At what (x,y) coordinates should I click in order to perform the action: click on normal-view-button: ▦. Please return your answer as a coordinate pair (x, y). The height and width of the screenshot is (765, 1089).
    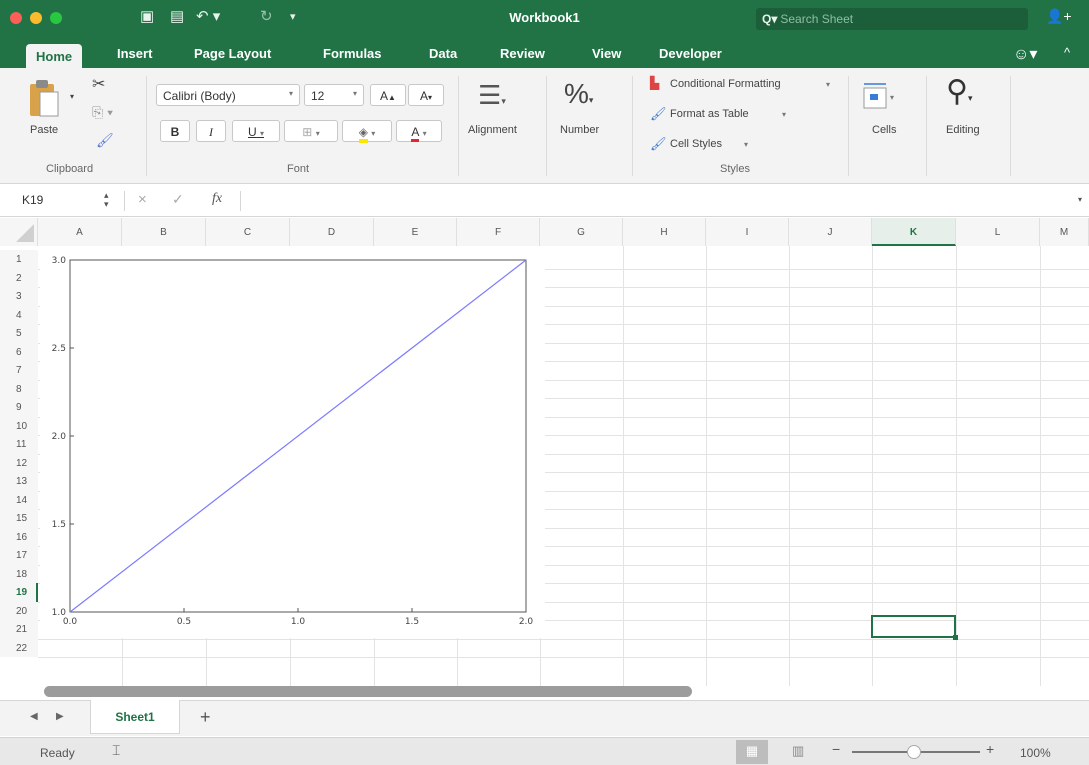
    Looking at the image, I should click on (752, 752).